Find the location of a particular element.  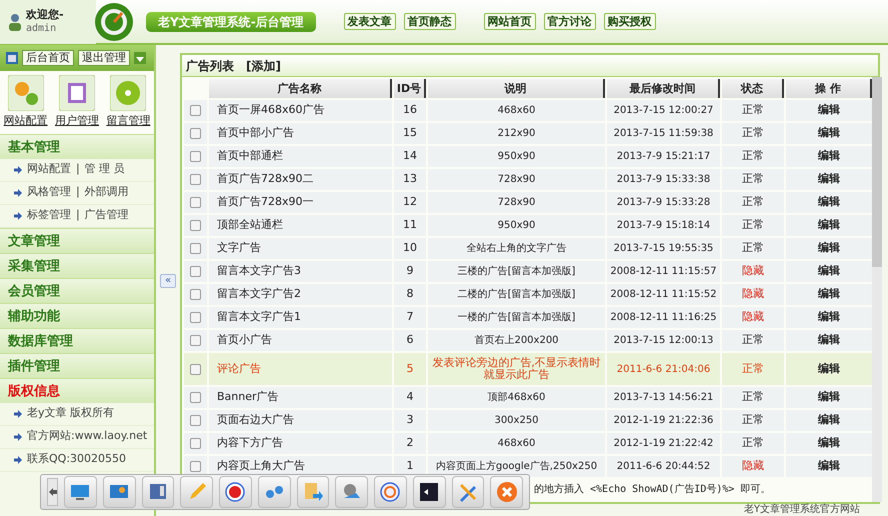

header-link: 首页静态 is located at coordinates (430, 21).